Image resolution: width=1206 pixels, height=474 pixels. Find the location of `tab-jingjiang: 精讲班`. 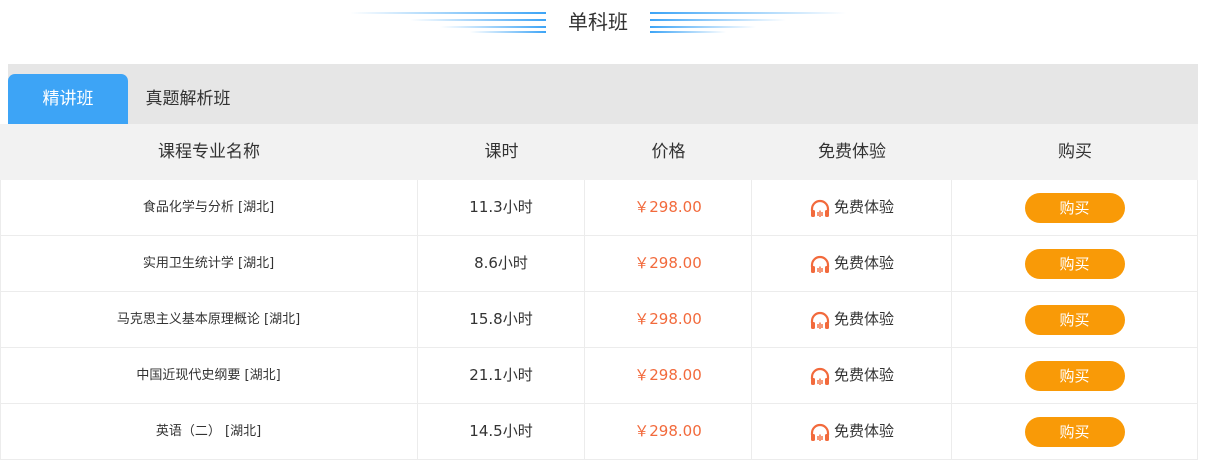

tab-jingjiang: 精讲班 is located at coordinates (68, 99).